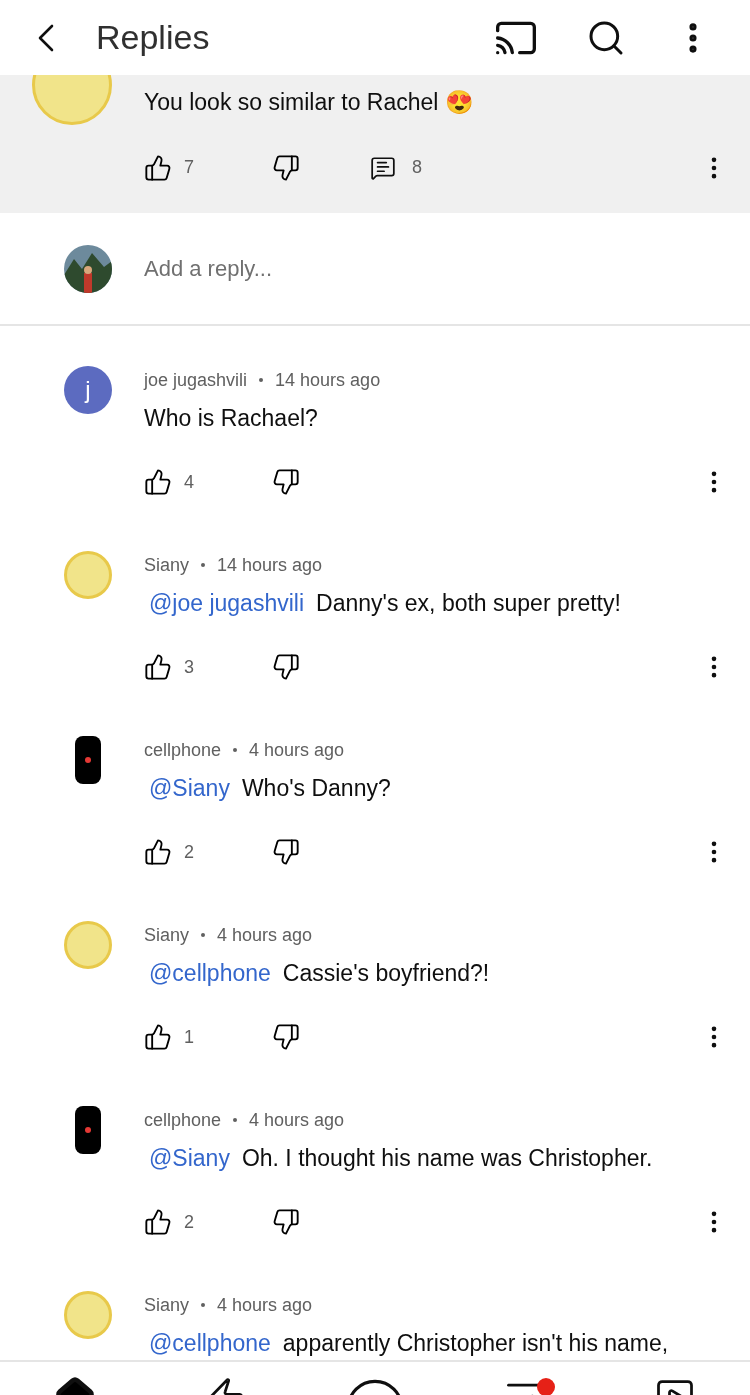 The image size is (750, 1395). What do you see at coordinates (468, 603) in the screenshot?
I see `comment-text: Danny's ex, both super pretty!` at bounding box center [468, 603].